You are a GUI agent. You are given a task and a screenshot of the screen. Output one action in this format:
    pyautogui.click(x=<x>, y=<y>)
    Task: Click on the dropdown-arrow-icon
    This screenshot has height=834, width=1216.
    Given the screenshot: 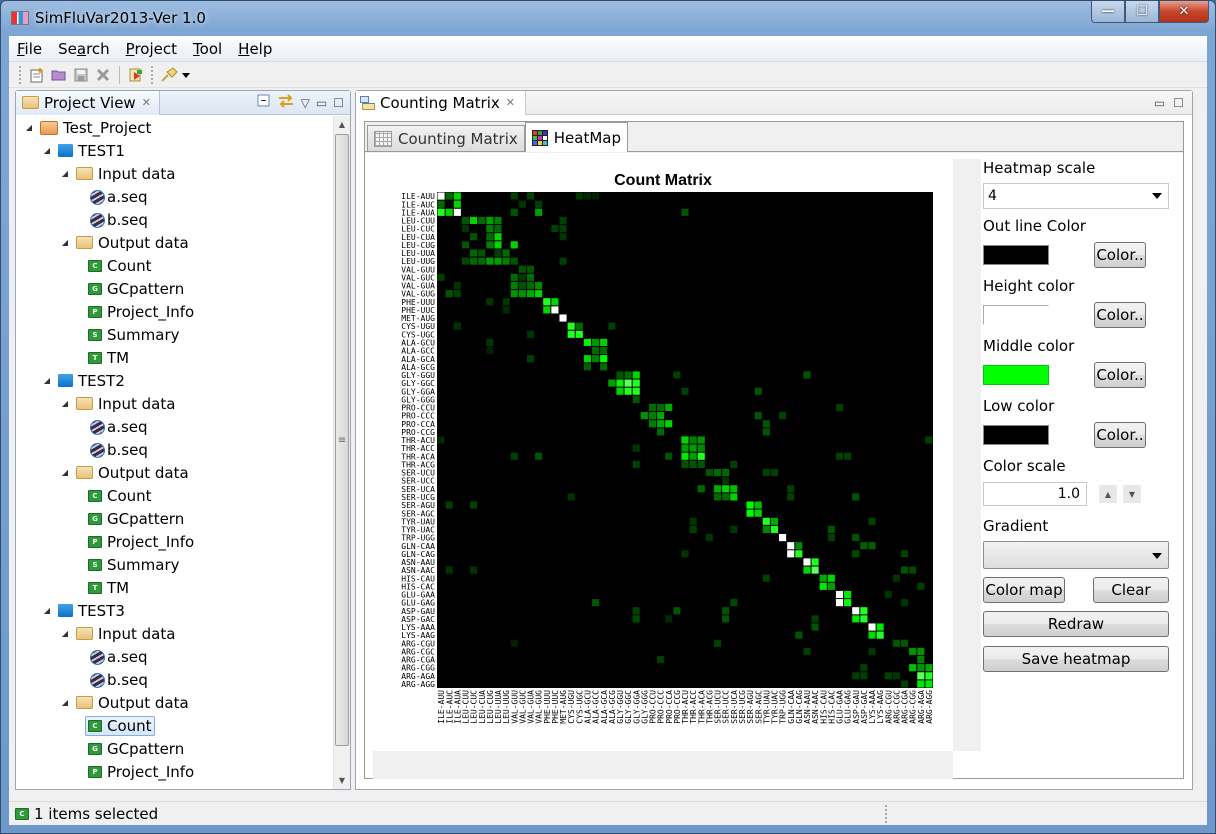 What is the action you would take?
    pyautogui.click(x=186, y=75)
    